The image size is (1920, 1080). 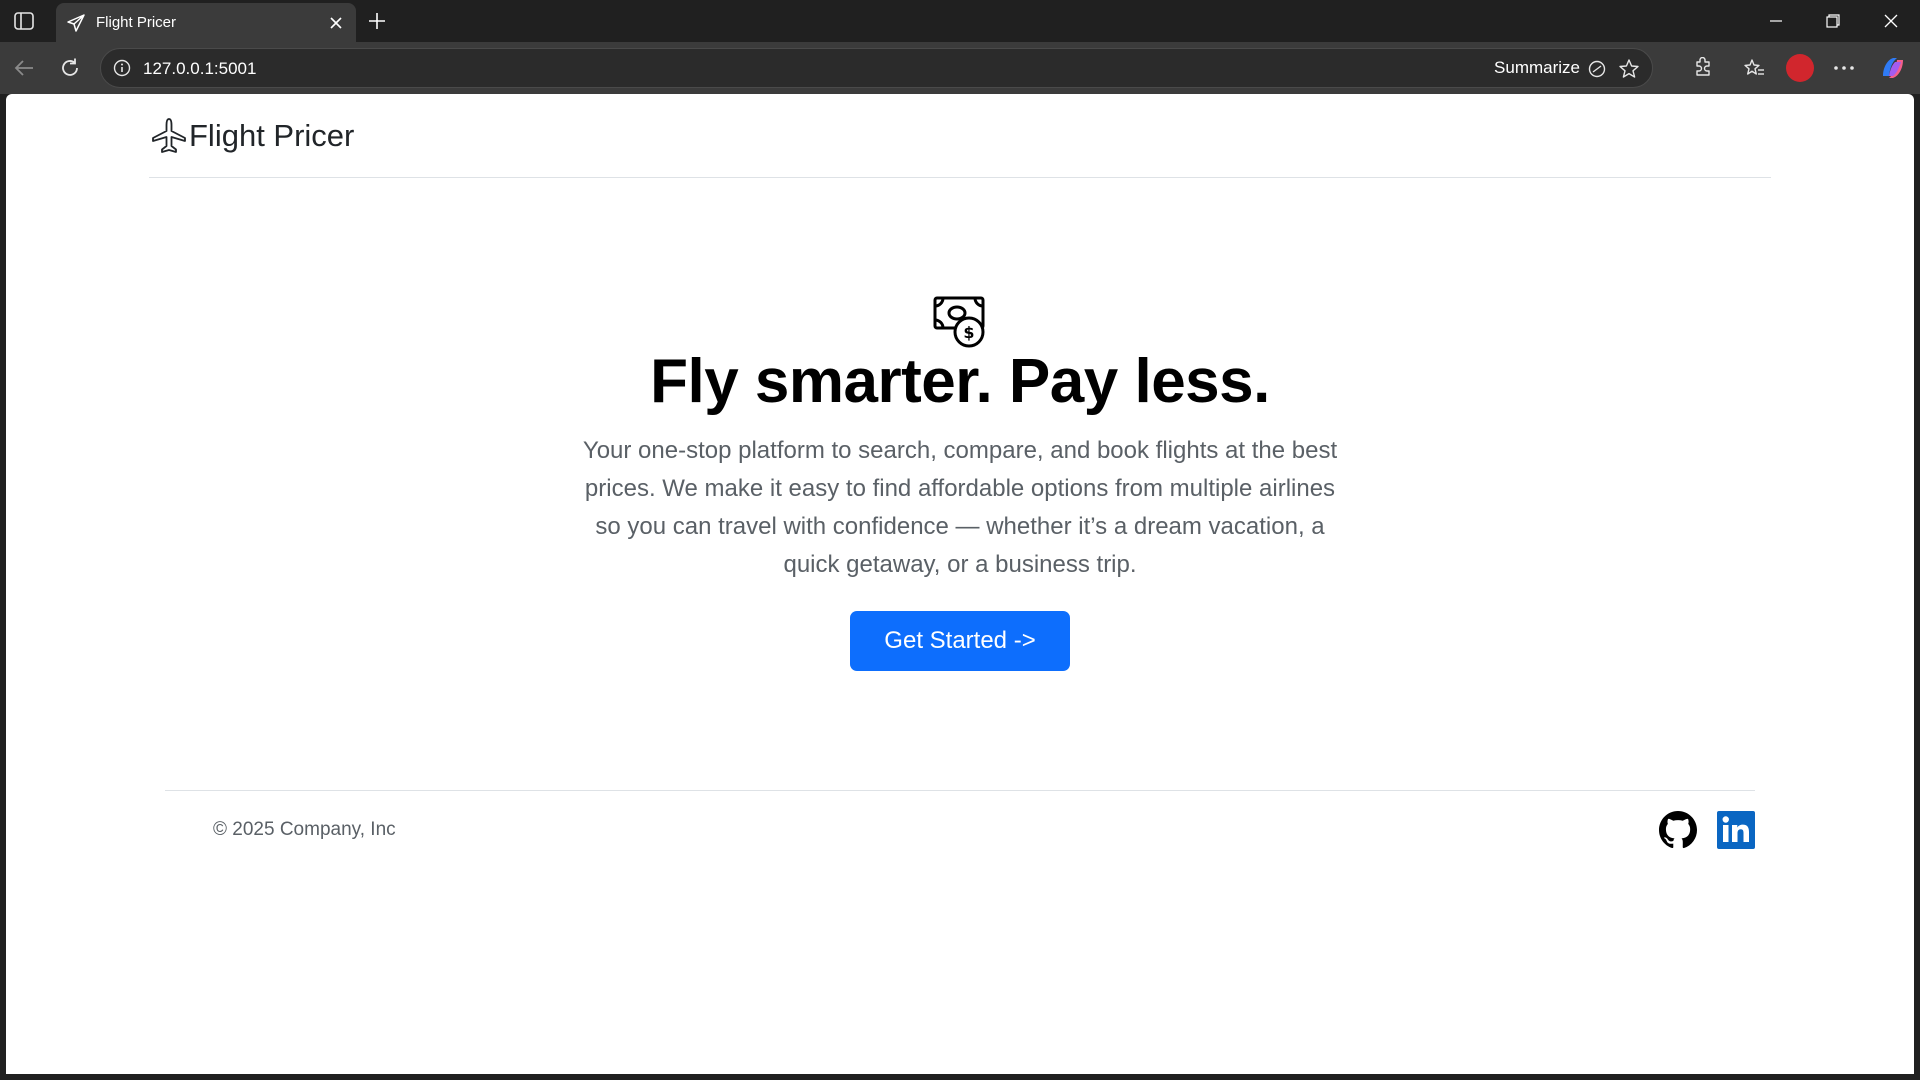 I want to click on plus-icon, so click(x=377, y=21).